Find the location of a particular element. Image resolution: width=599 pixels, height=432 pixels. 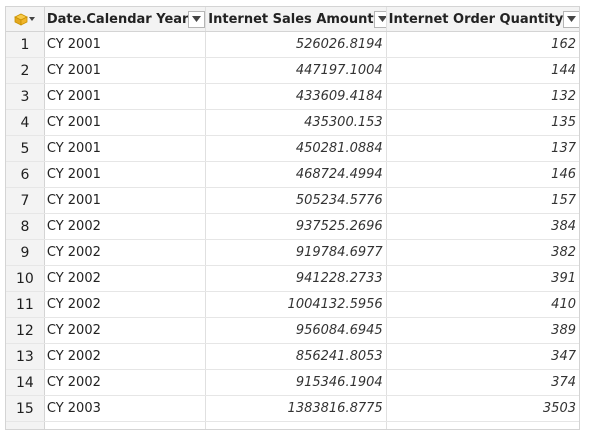

column-header-label: Internet Sales Amount is located at coordinates (291, 19).